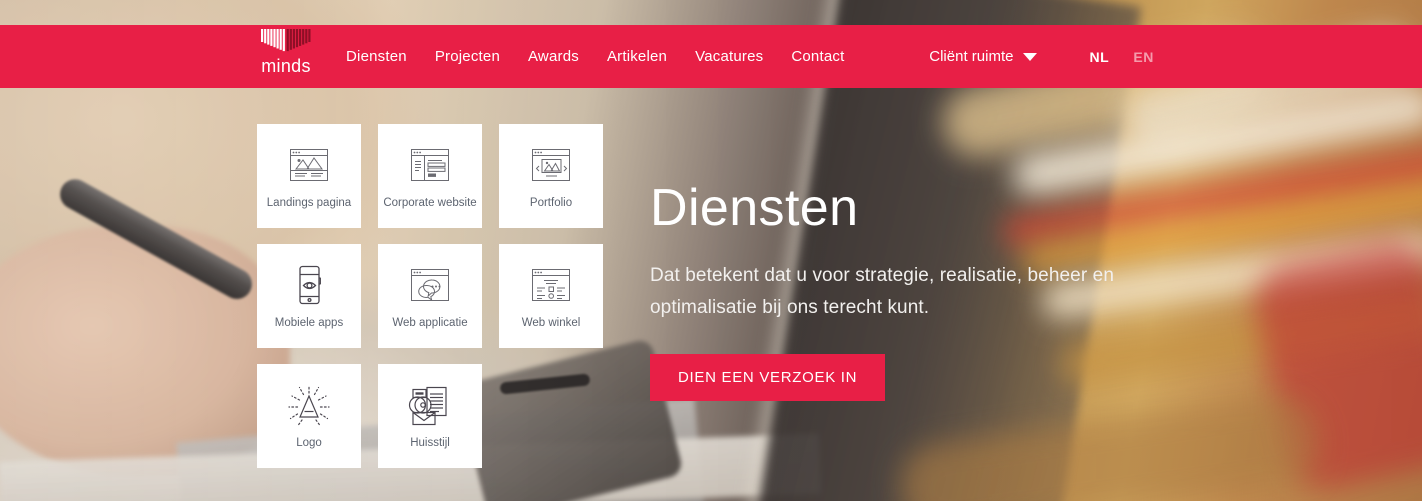 This screenshot has width=1422, height=501. I want to click on nav-link-awards: Awards, so click(553, 56).